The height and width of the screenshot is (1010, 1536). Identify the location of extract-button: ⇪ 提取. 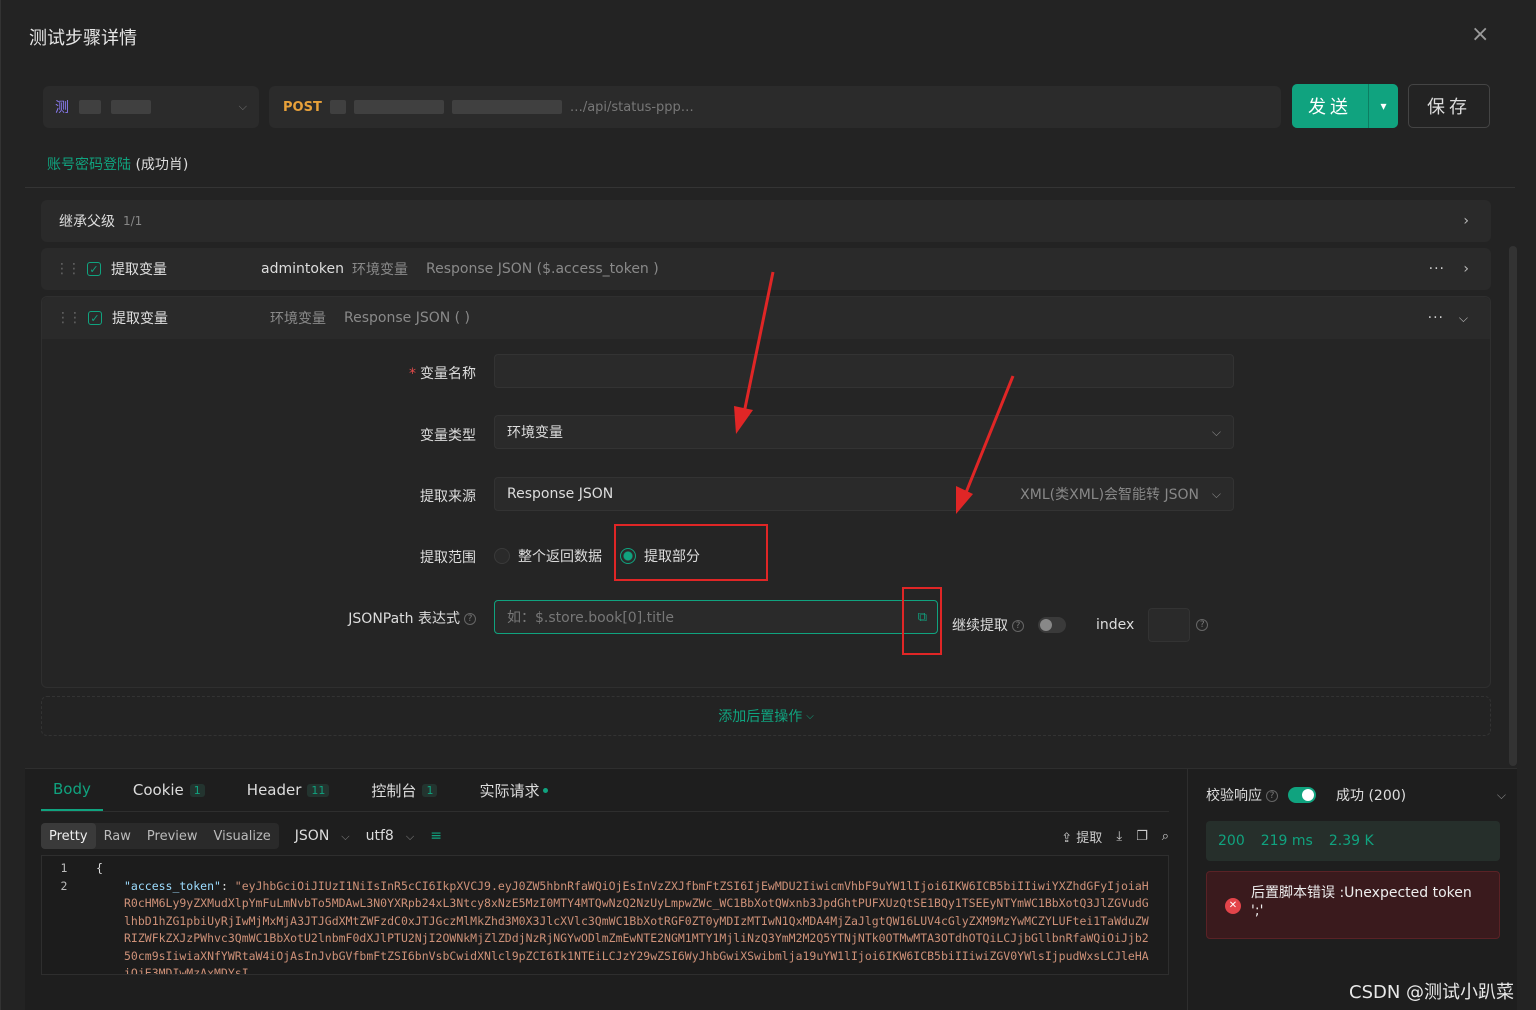
(1081, 836).